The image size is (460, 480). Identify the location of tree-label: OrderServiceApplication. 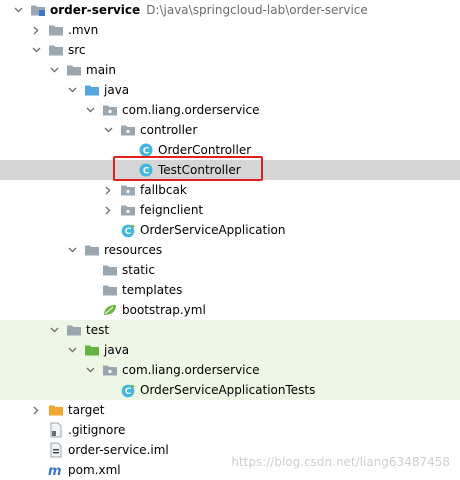
(213, 230).